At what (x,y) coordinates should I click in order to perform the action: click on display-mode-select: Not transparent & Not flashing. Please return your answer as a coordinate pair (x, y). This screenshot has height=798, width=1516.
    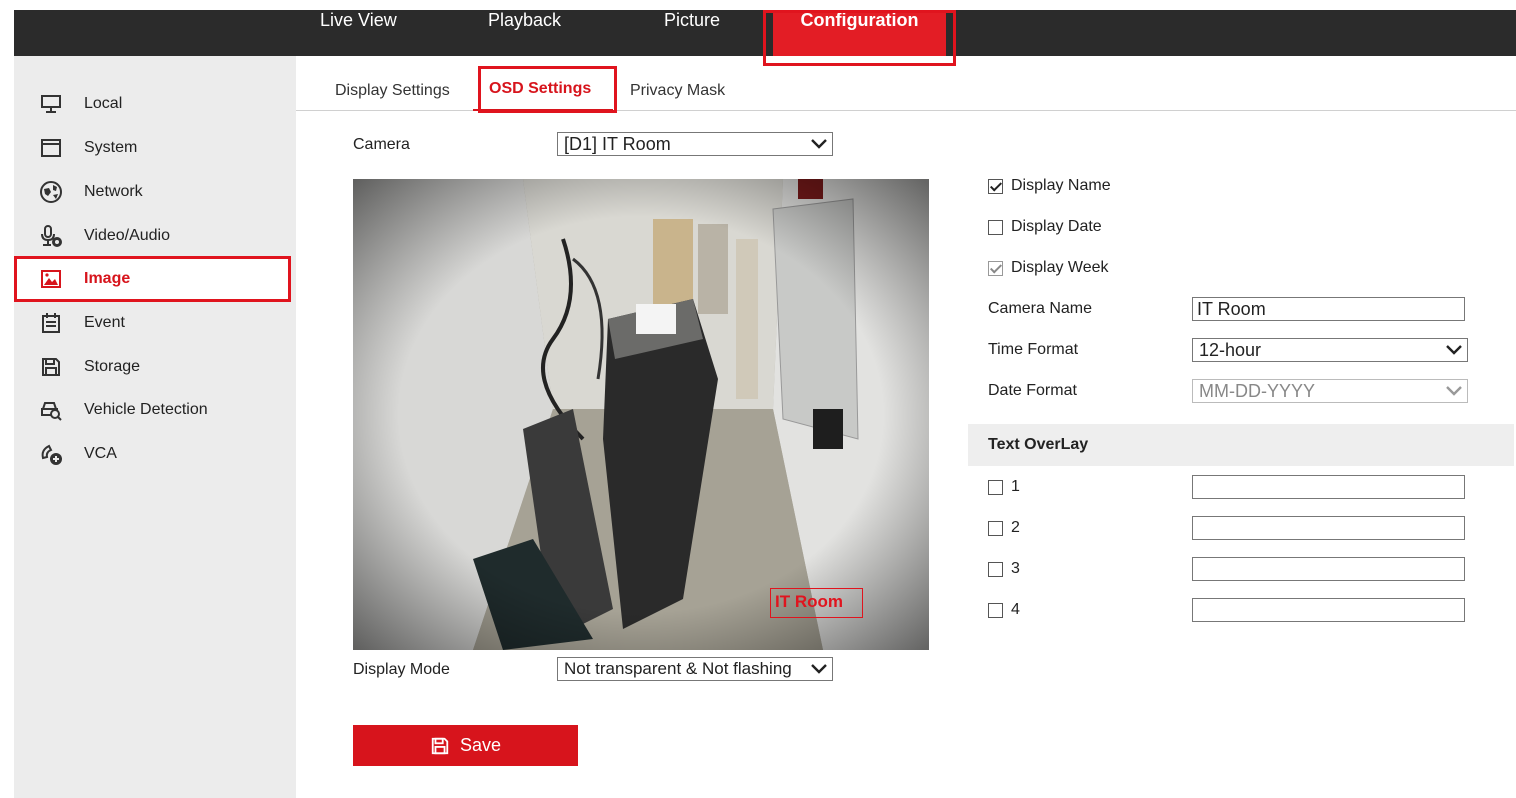
    Looking at the image, I should click on (695, 669).